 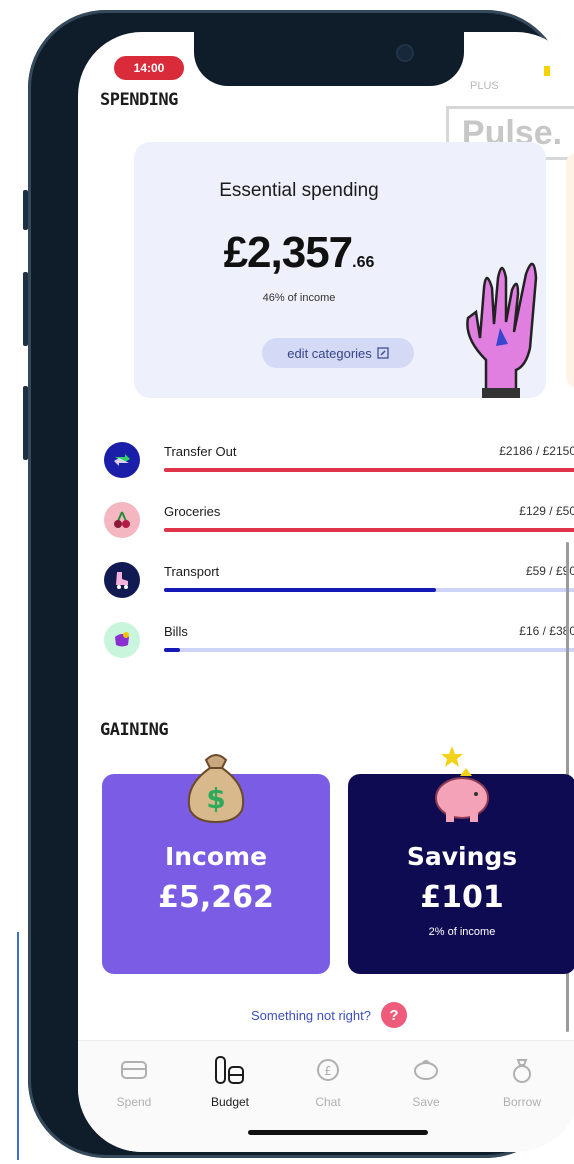 I want to click on piggy-icon, so click(x=426, y=1070).